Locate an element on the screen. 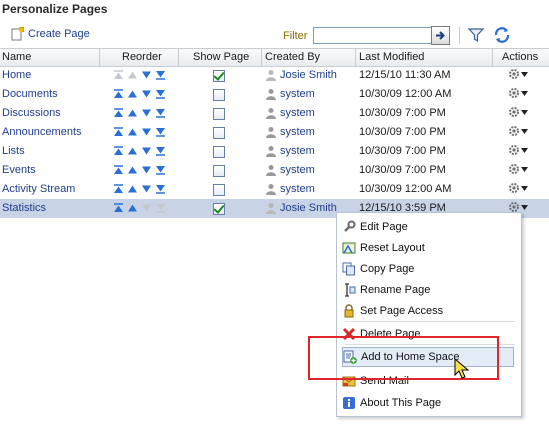 The height and width of the screenshot is (431, 549). menu-item-rename-page: Rename Page is located at coordinates (428, 290).